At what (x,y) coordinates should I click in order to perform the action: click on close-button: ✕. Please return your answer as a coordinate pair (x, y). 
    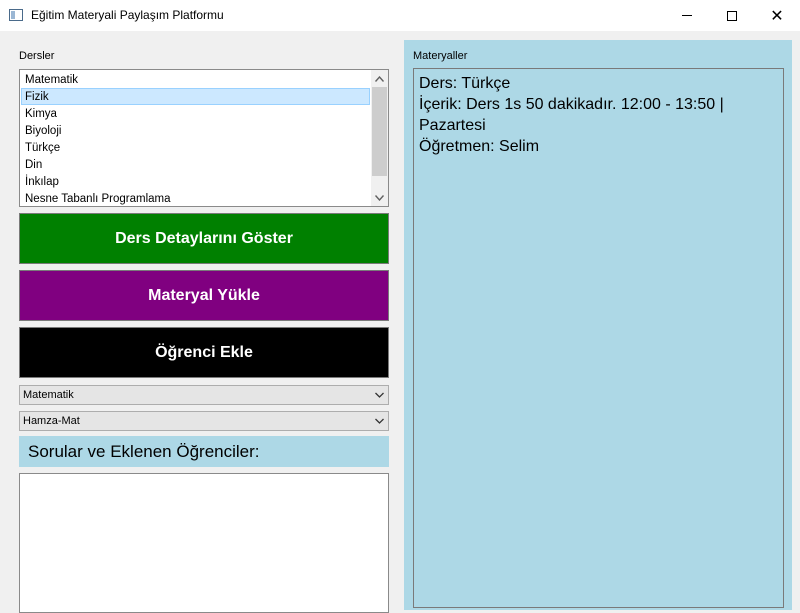
    Looking at the image, I should click on (777, 15).